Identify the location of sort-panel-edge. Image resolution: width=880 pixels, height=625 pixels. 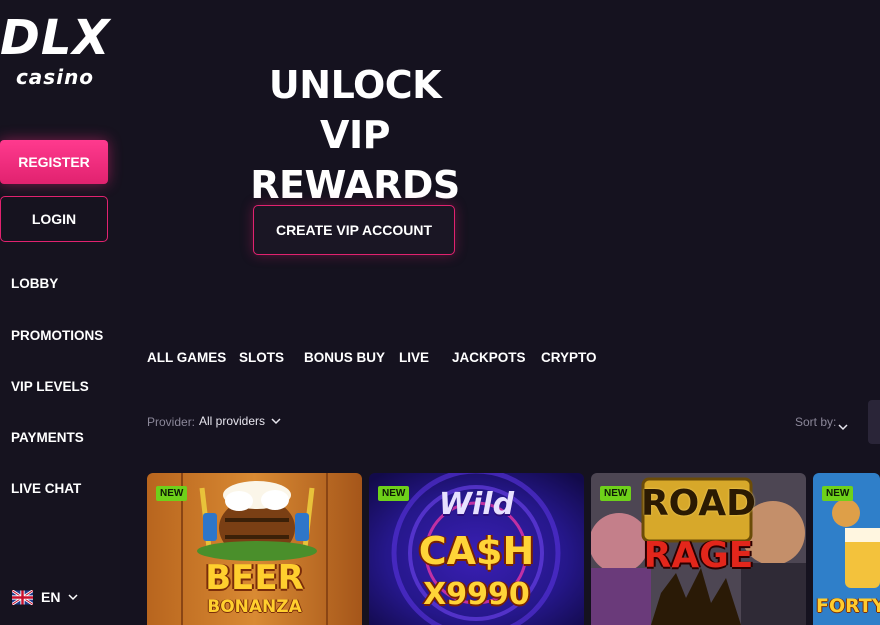
(874, 422).